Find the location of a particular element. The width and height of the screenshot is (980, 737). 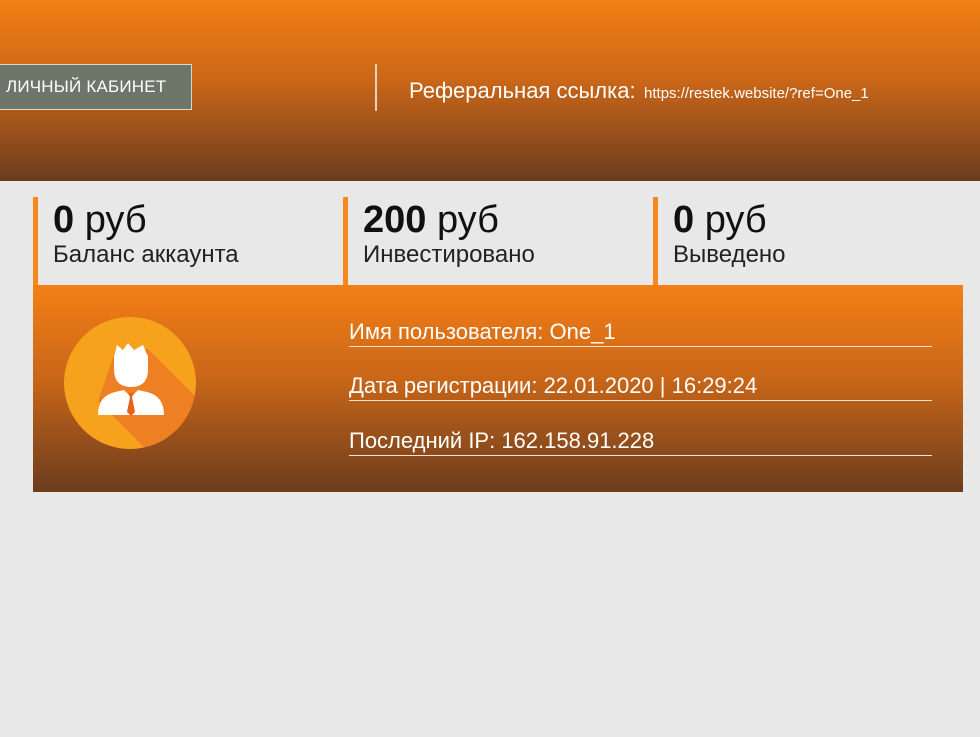

registration-date-row: Дата регистрации: 22.01.2020 | 16:29:24 is located at coordinates (640, 386).